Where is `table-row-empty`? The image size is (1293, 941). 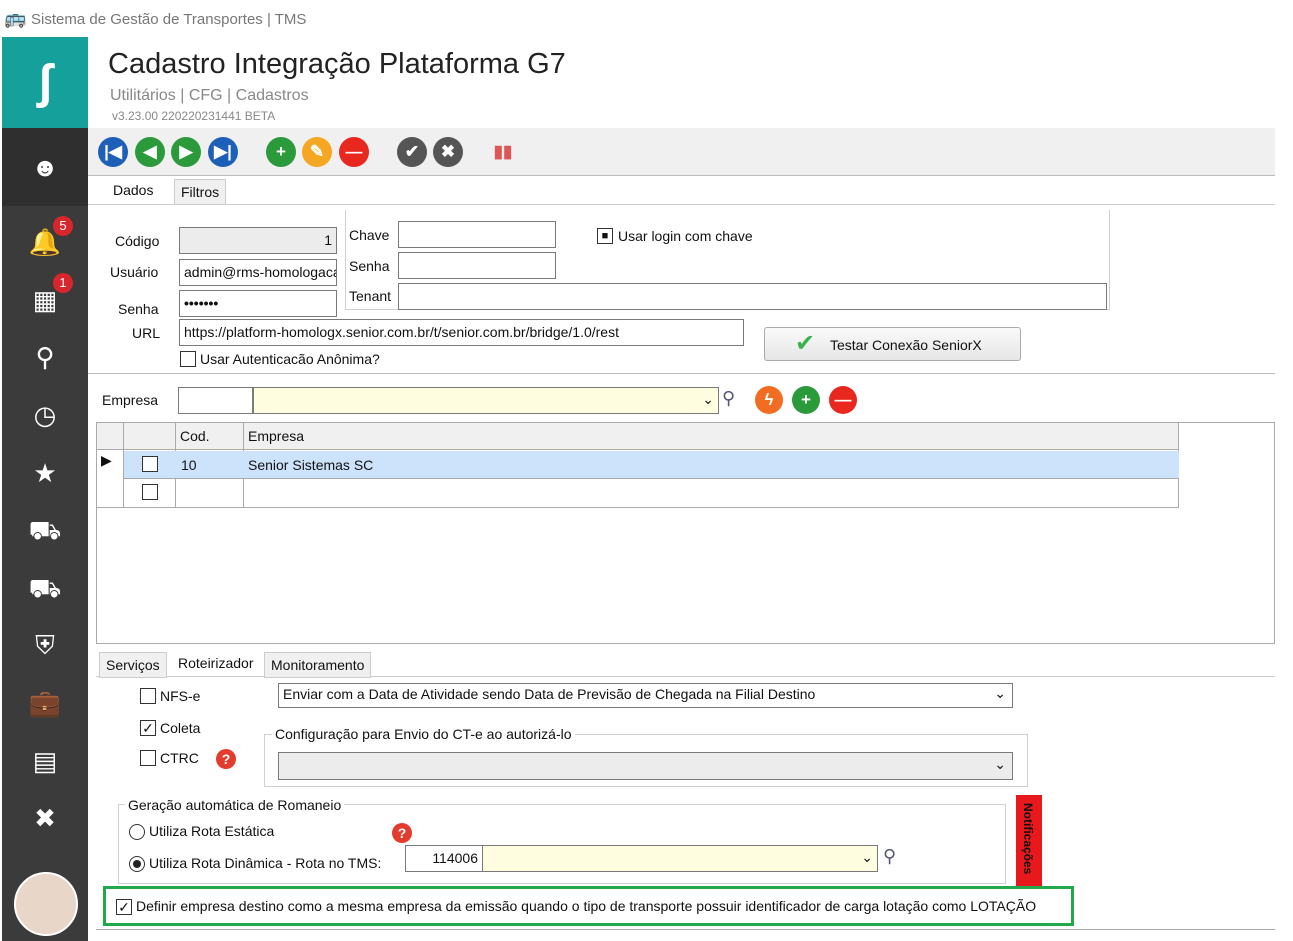
table-row-empty is located at coordinates (638, 493).